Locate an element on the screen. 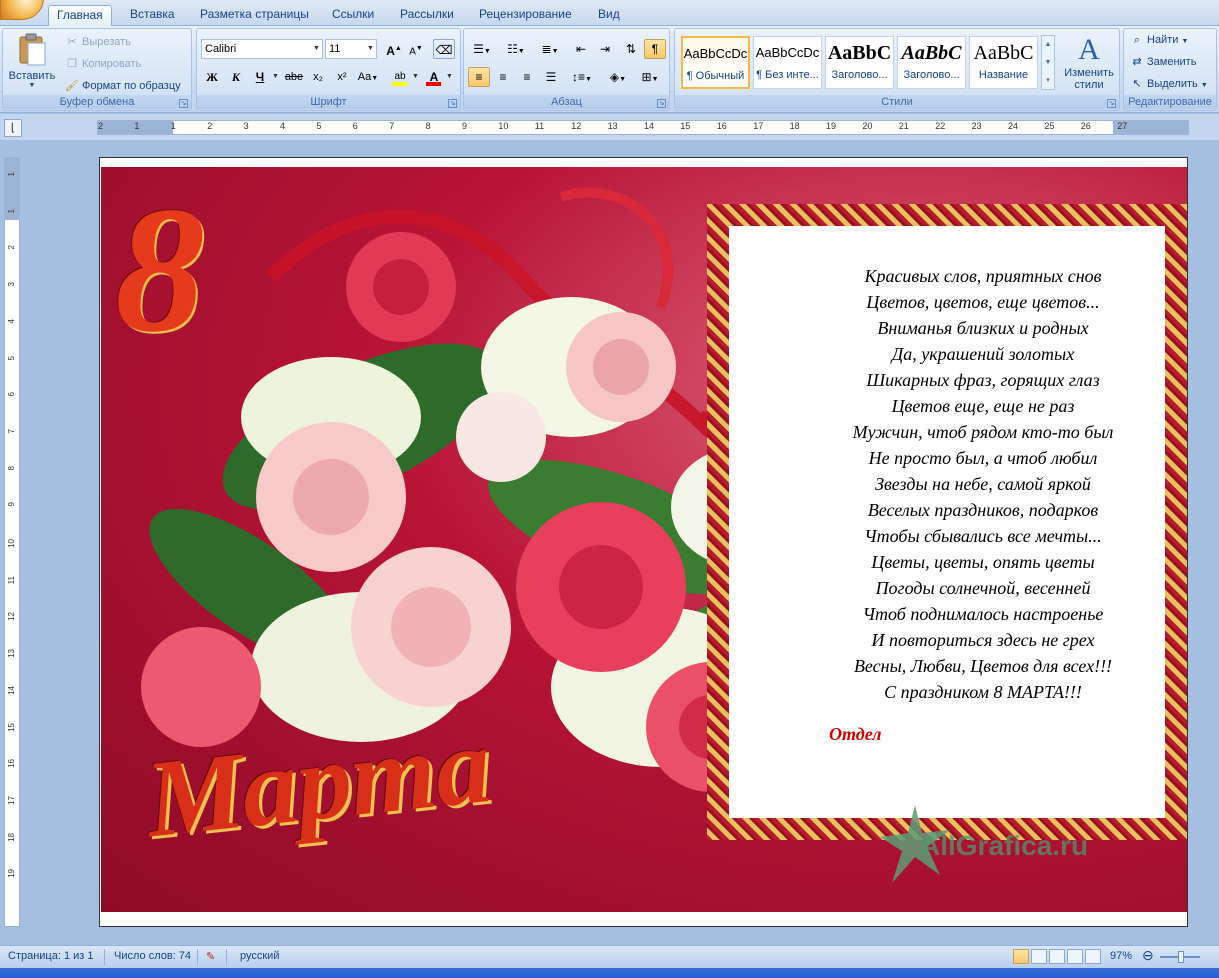 The height and width of the screenshot is (978, 1219). poem-line: Погоды солнечной, весенней is located at coordinates (983, 588).